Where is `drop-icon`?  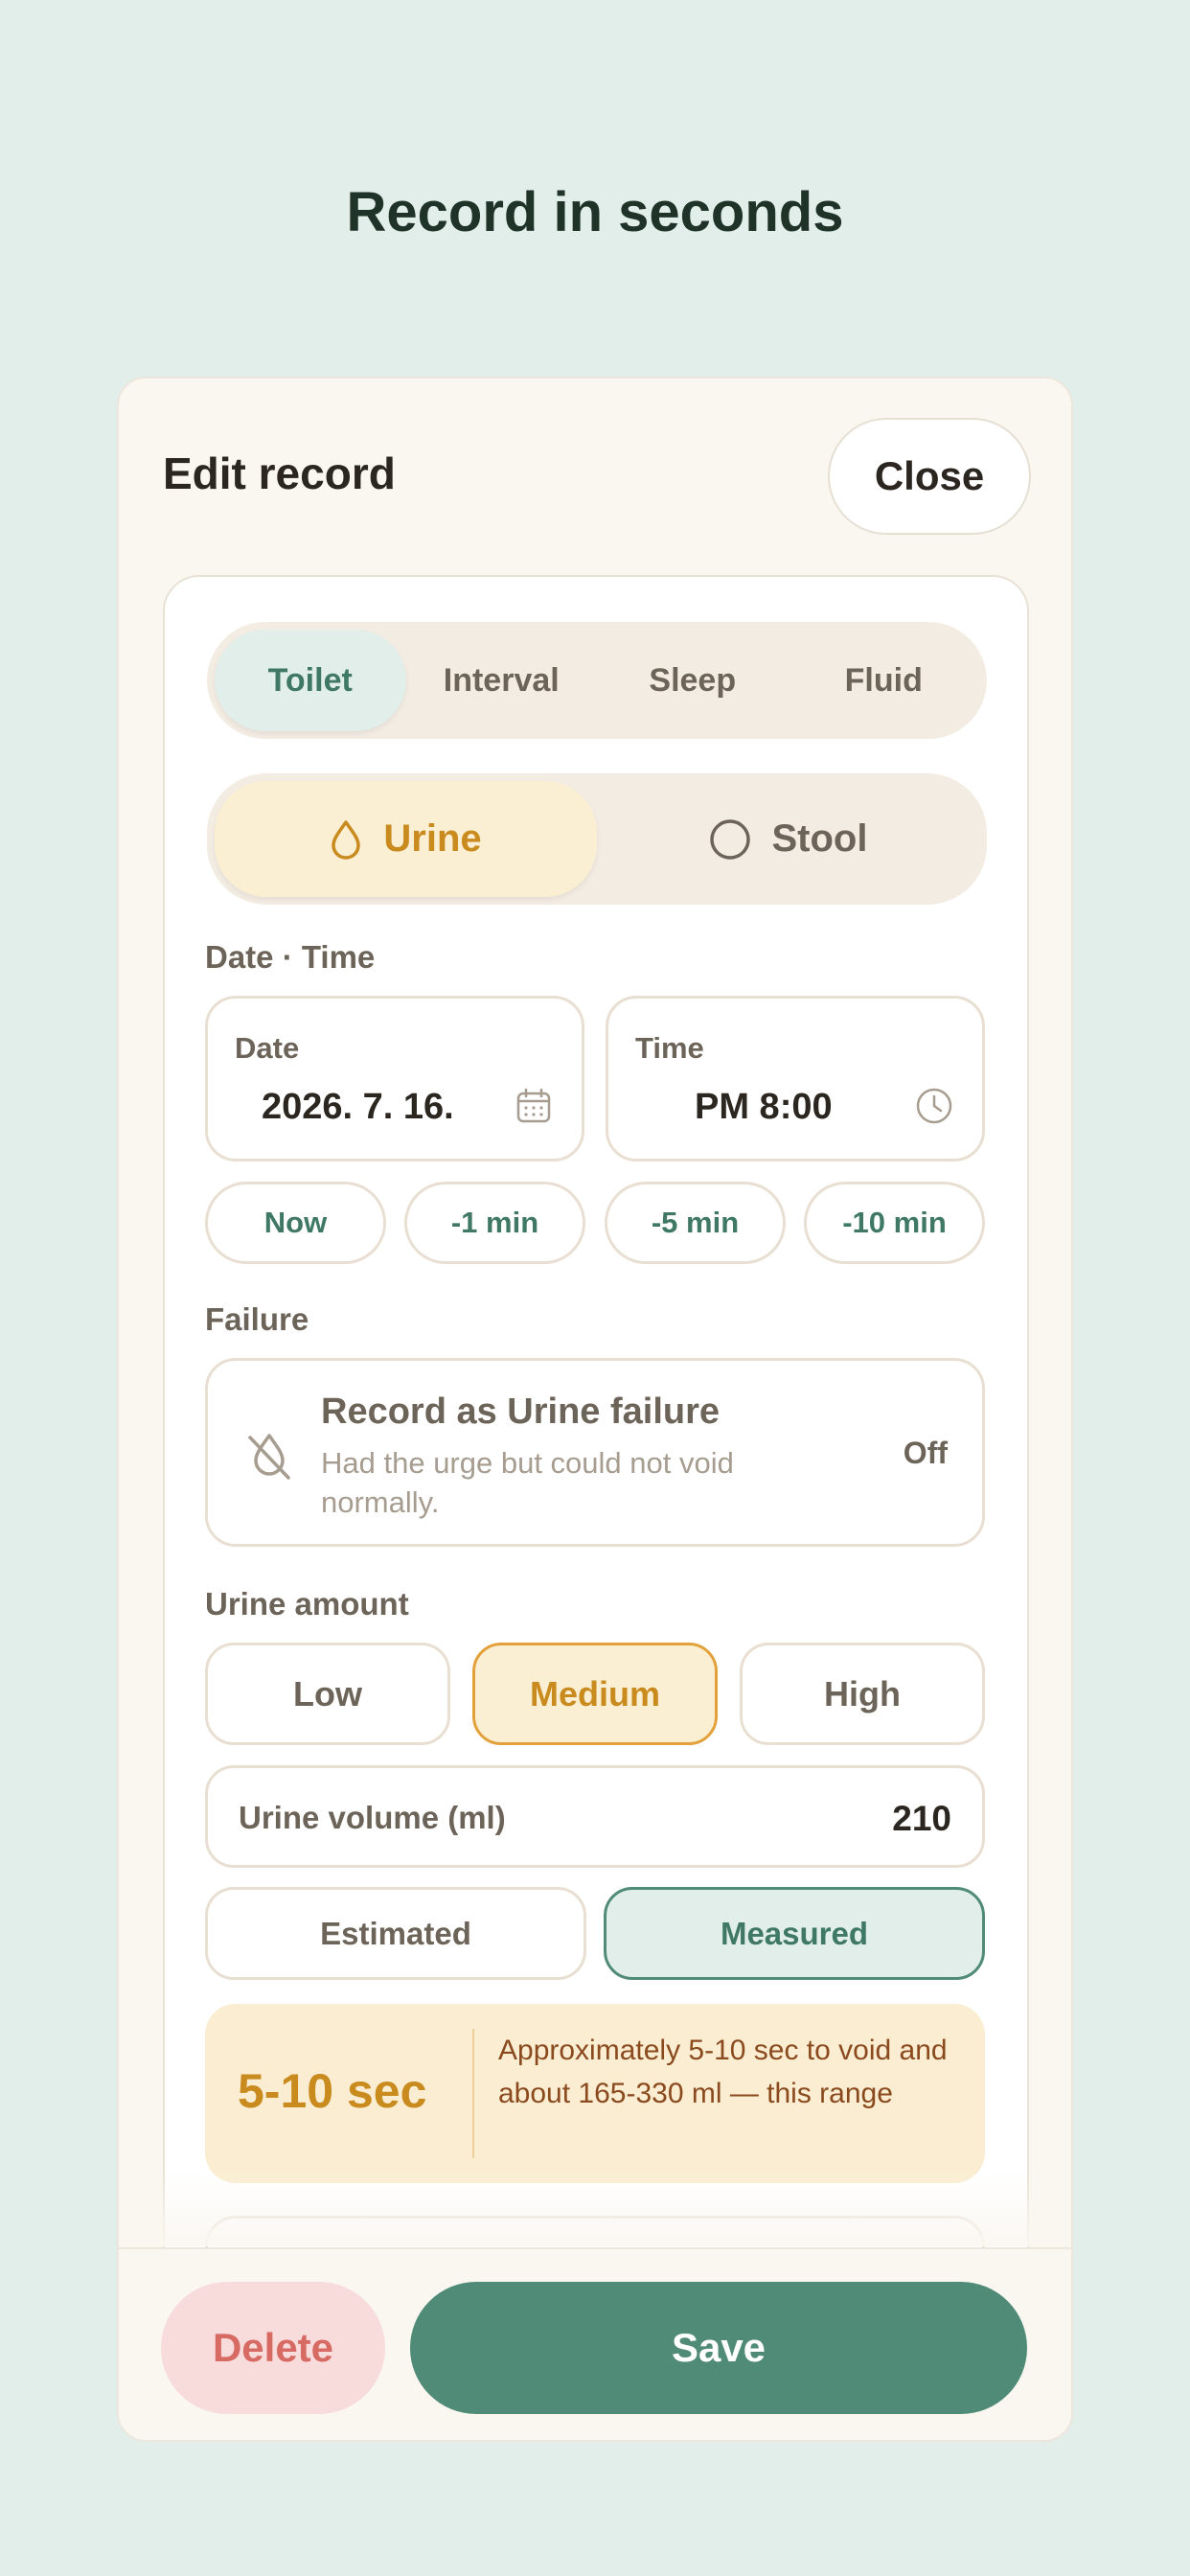
drop-icon is located at coordinates (347, 839).